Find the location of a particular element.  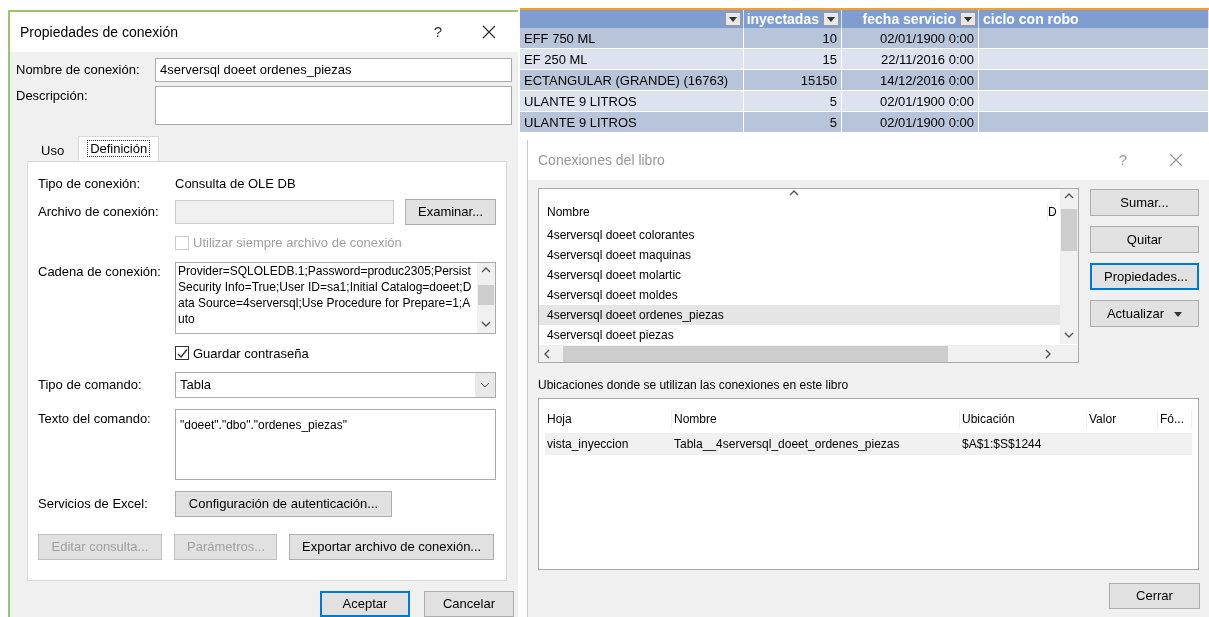

text-area: Provider=SQLOLEDB.1;Password=produc2305;Persist Security Info=True;User ID=sa1;Initial Catalog=doeet;Data Source=4serversql;Use Procedure for Prepare=1;Auto is located at coordinates (335, 297).